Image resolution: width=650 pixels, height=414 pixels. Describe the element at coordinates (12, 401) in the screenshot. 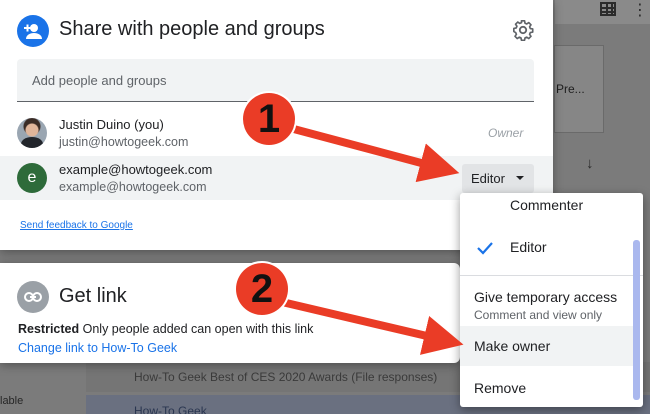

I see `background-left-text: lable` at that location.